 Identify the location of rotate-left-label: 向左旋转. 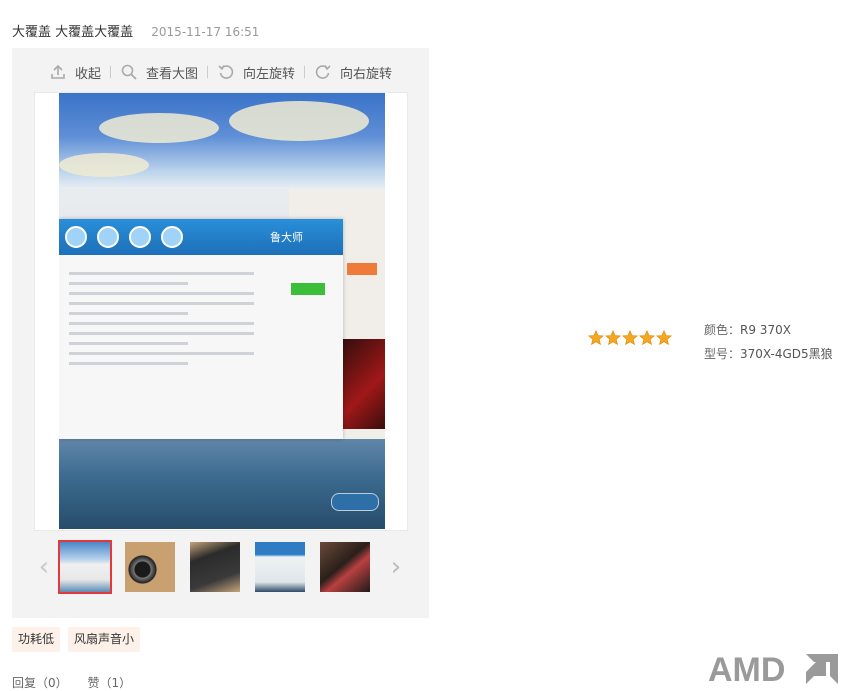
(269, 74).